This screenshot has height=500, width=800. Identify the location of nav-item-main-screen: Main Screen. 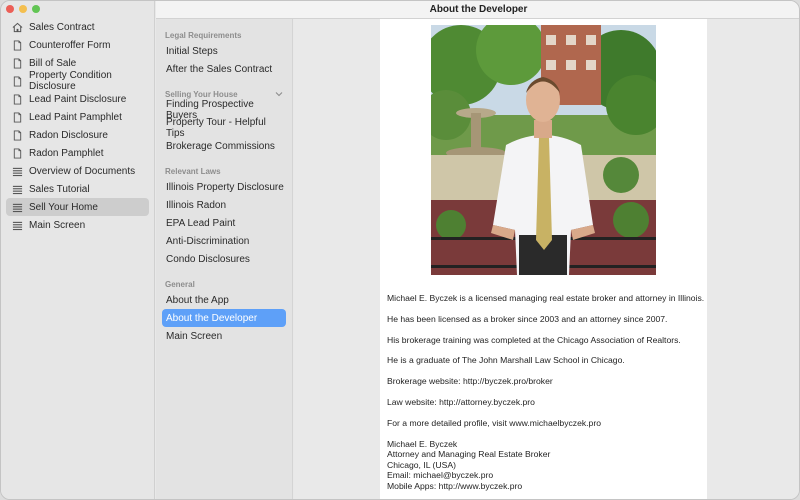
(224, 336).